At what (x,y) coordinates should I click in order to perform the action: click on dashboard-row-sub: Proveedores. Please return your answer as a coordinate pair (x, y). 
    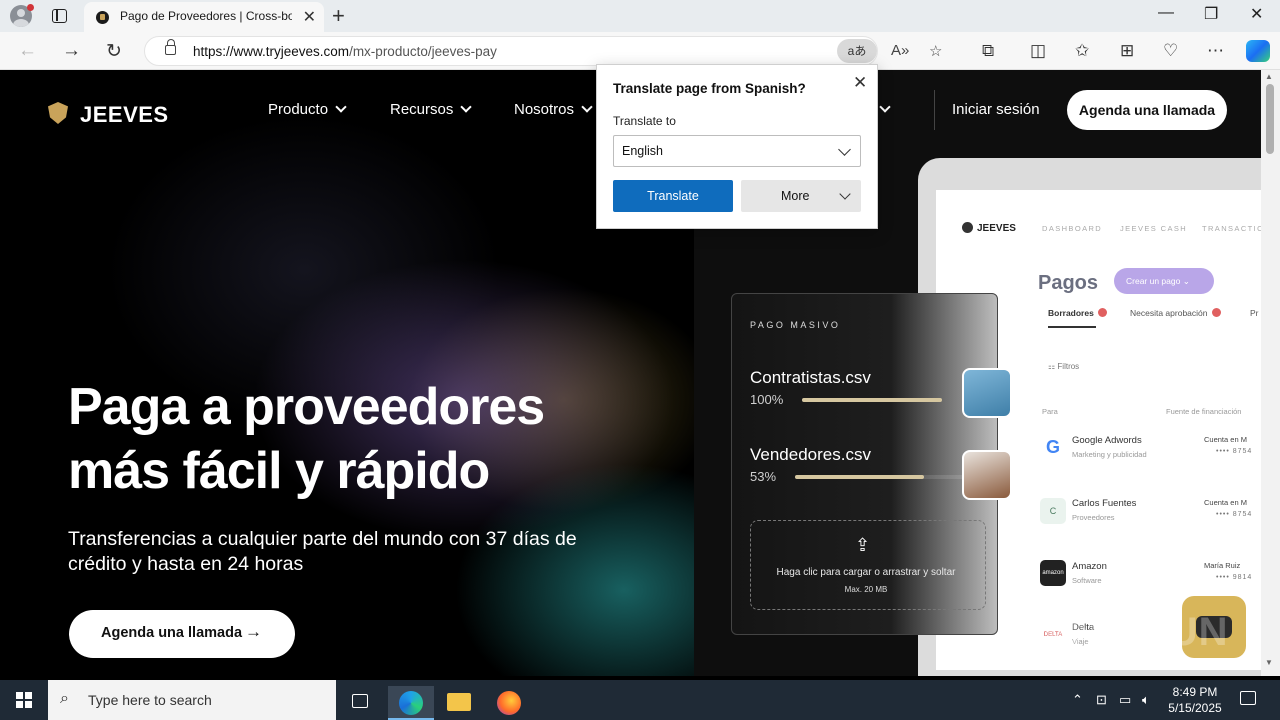
    Looking at the image, I should click on (1093, 517).